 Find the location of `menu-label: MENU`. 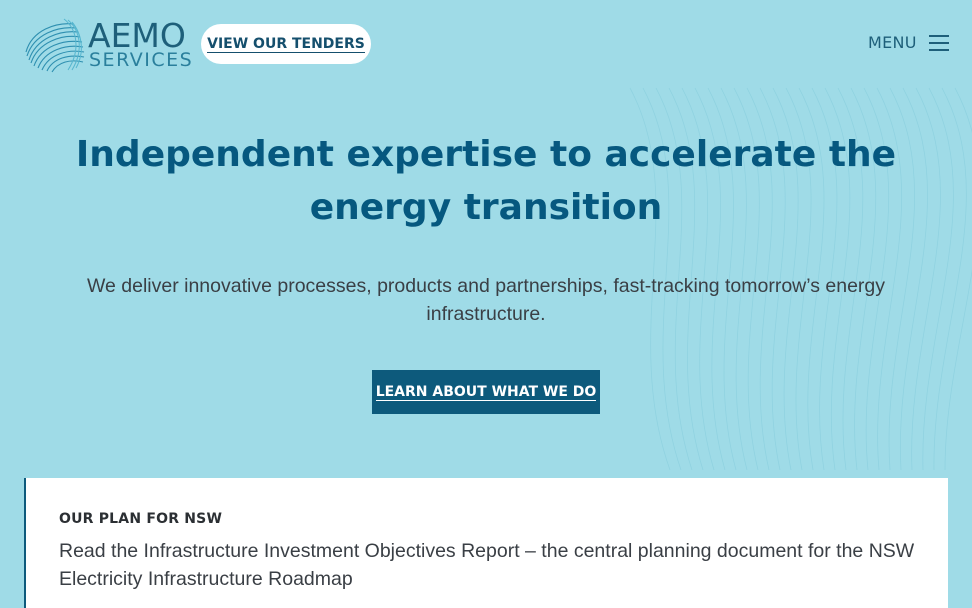

menu-label: MENU is located at coordinates (892, 42).